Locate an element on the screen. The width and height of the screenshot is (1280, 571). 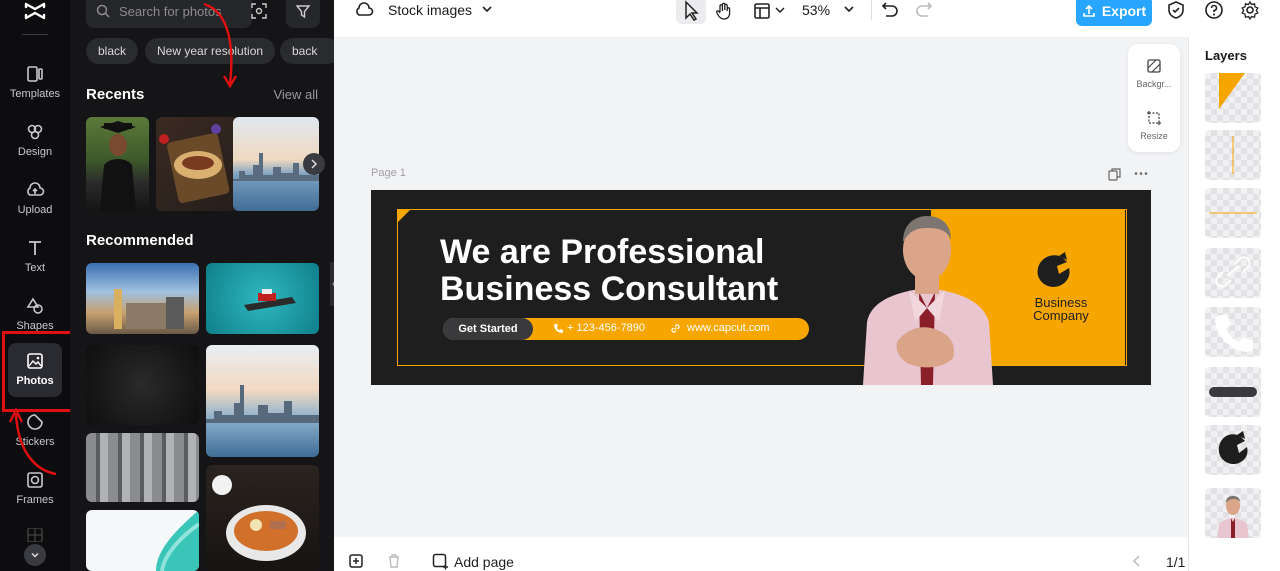
logo-layer-icon is located at coordinates (1233, 448).